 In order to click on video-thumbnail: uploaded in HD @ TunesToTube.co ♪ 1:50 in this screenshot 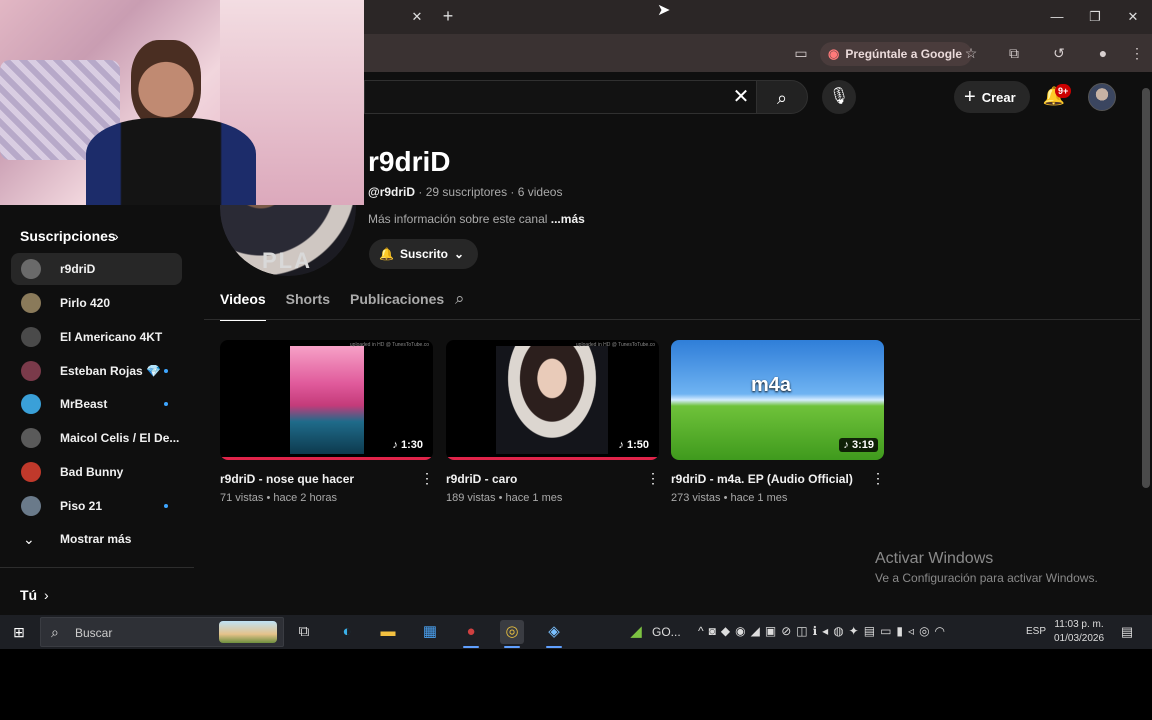, I will do `click(552, 400)`.